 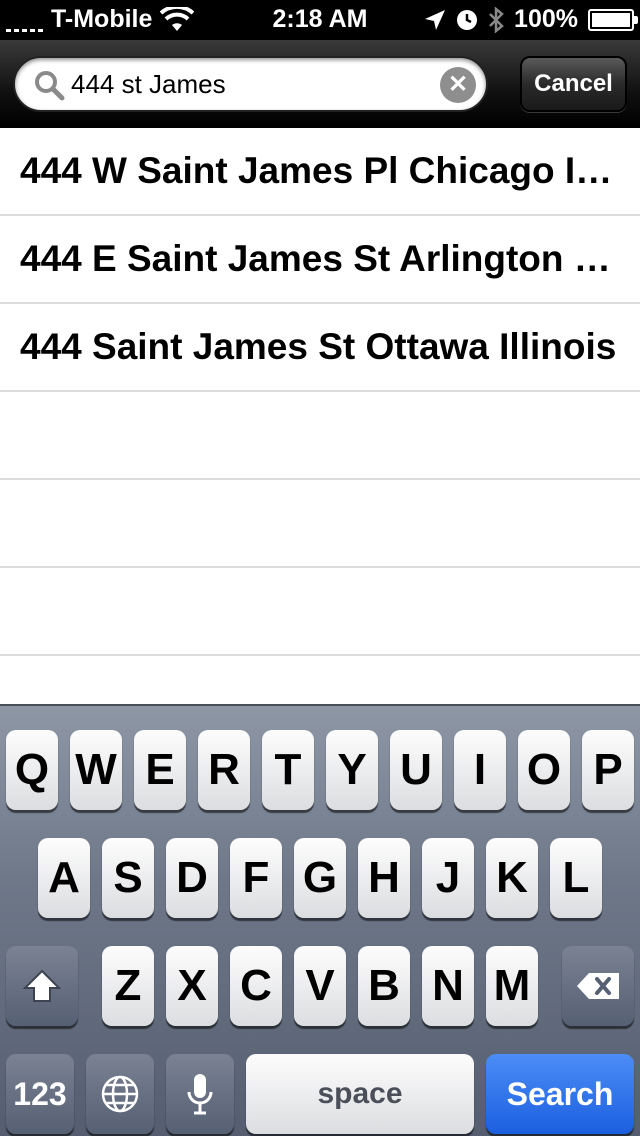 I want to click on key-p: P, so click(x=608, y=770).